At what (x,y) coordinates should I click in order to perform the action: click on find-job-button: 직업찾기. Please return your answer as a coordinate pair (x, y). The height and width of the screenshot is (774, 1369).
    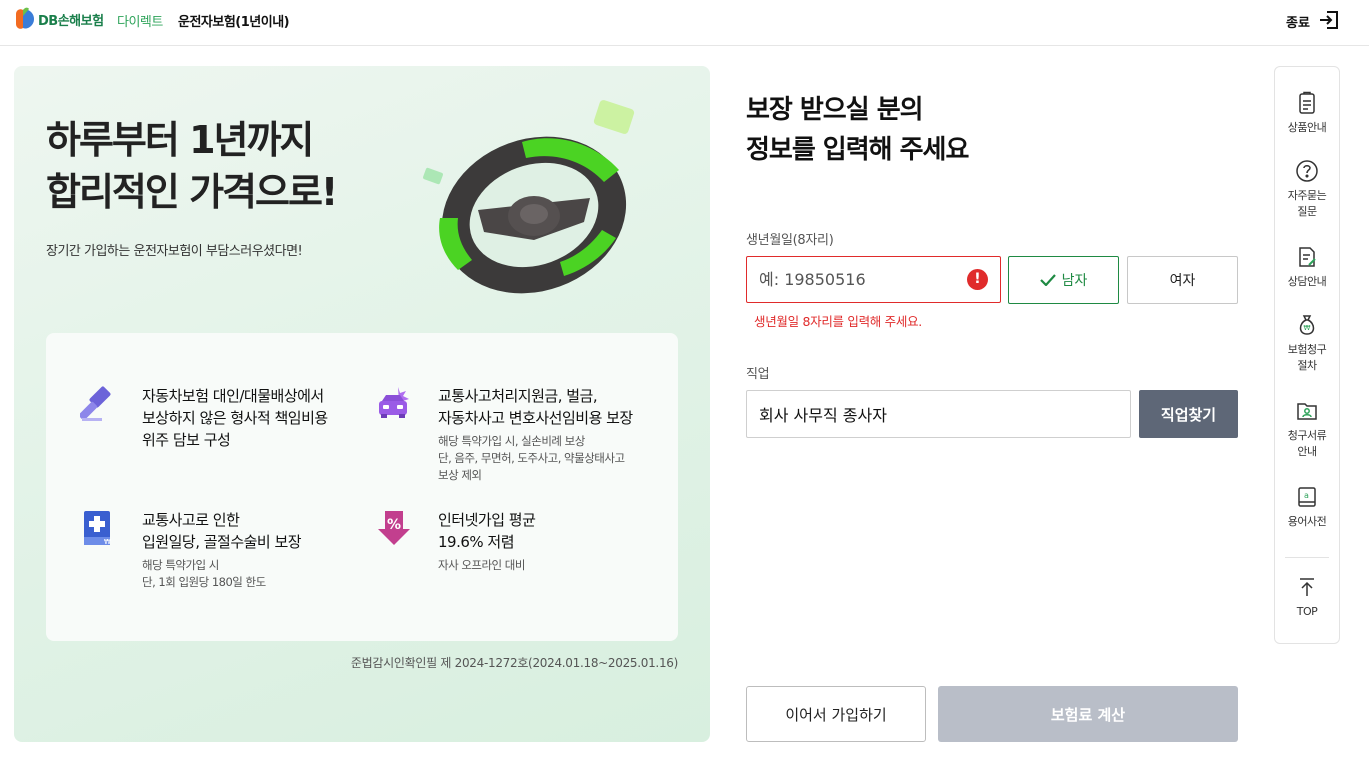
    Looking at the image, I should click on (1188, 414).